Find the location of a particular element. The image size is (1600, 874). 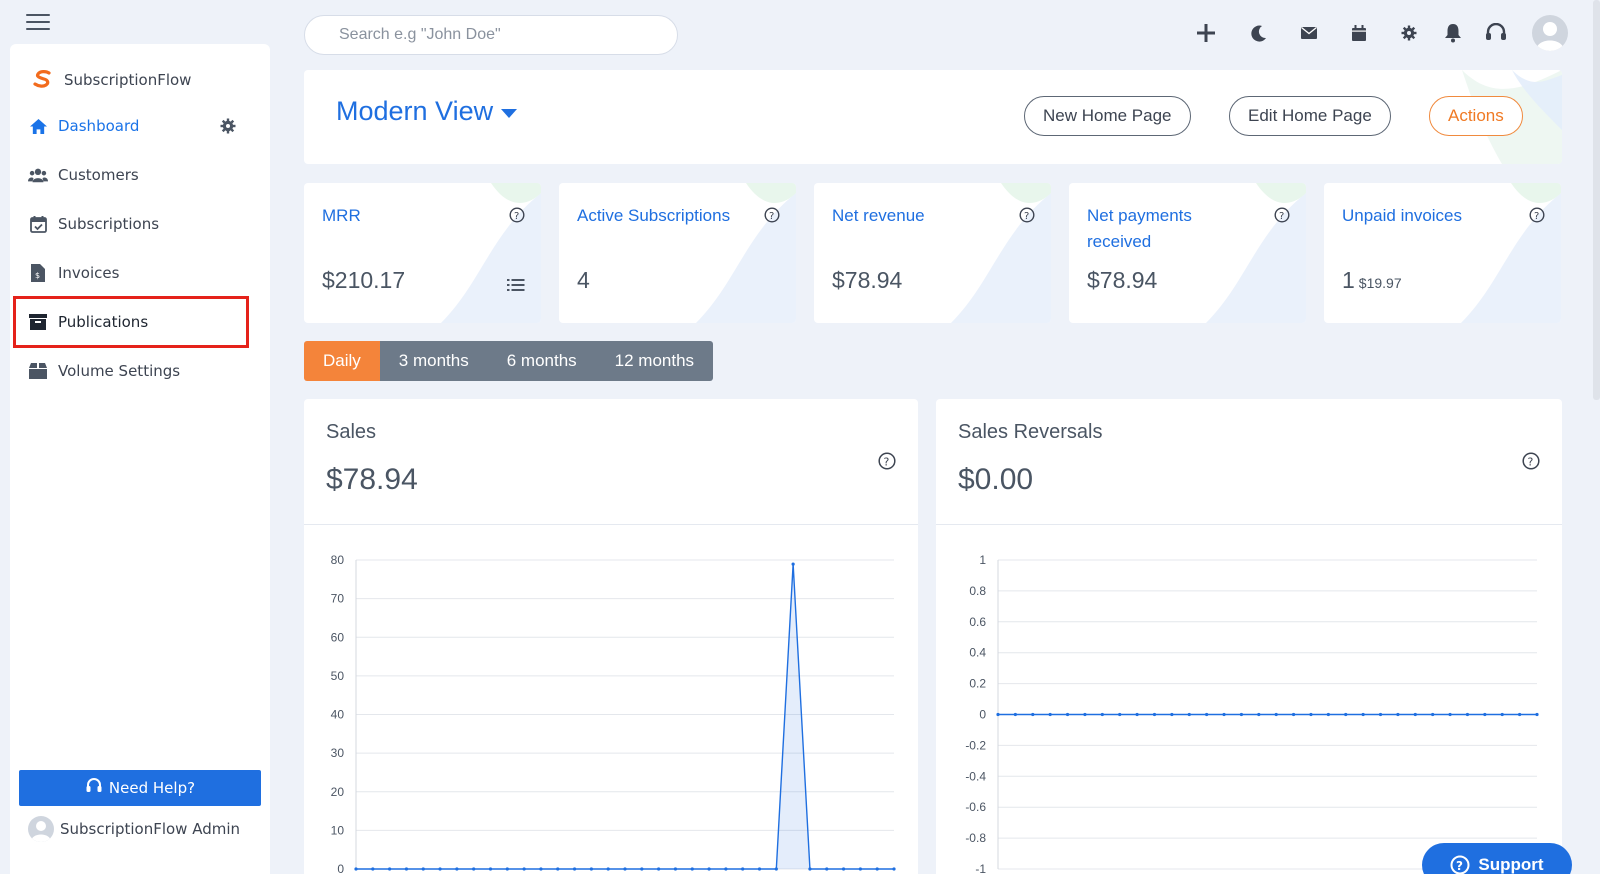

tab-3-months: 3 months is located at coordinates (433, 361).